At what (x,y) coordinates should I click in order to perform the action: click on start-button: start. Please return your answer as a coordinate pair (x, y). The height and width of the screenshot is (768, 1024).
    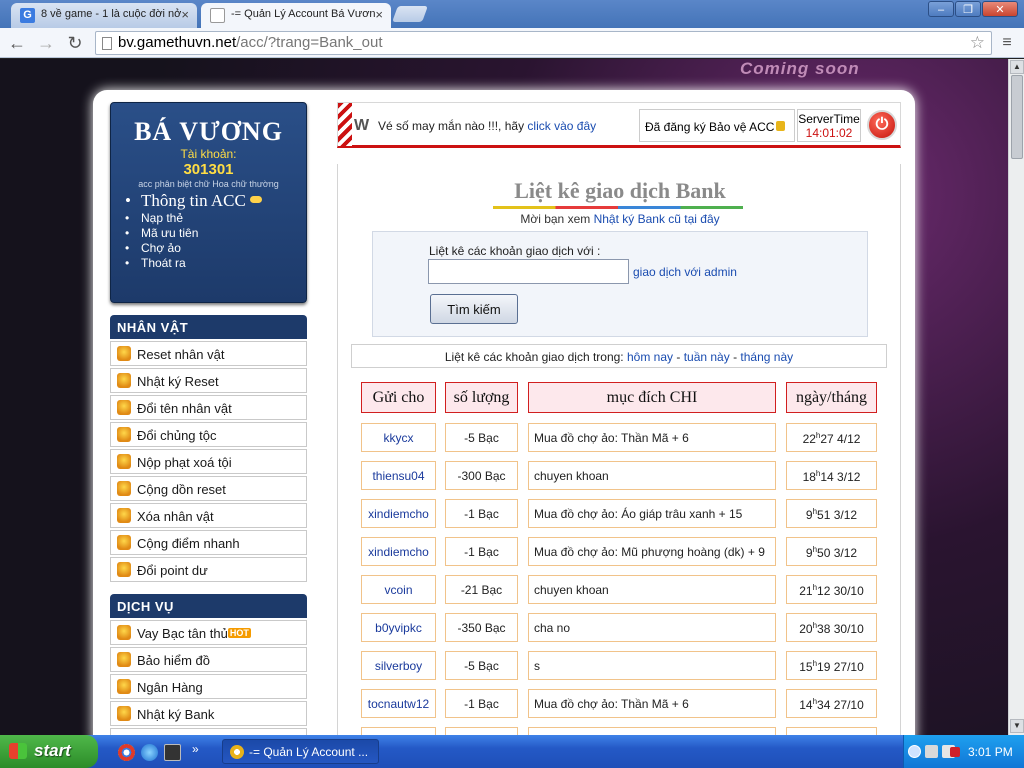
    Looking at the image, I should click on (49, 751).